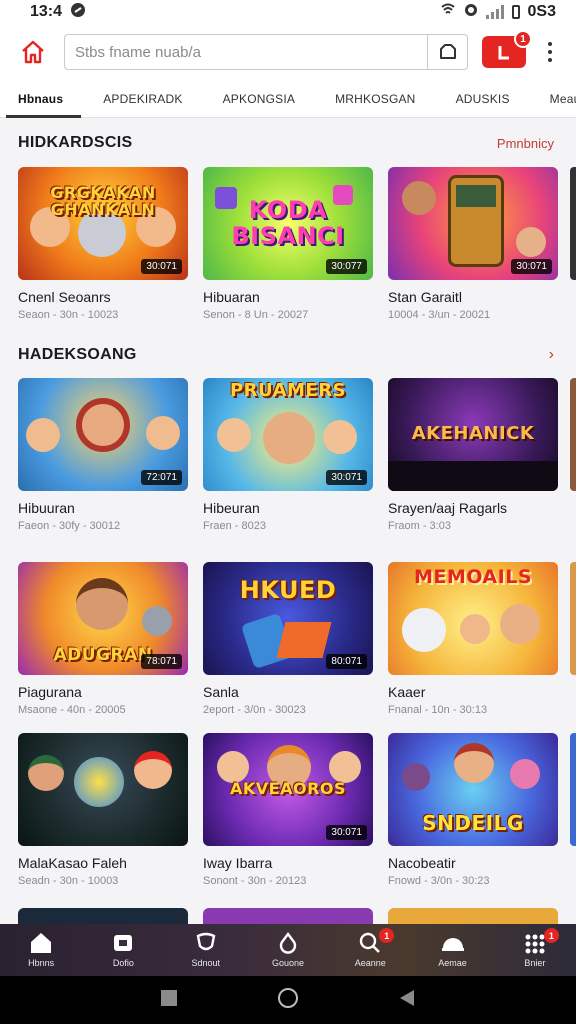 Image resolution: width=576 pixels, height=1024 pixels. What do you see at coordinates (288, 223) in the screenshot?
I see `thumbnail-logo: KODA BISANCI` at bounding box center [288, 223].